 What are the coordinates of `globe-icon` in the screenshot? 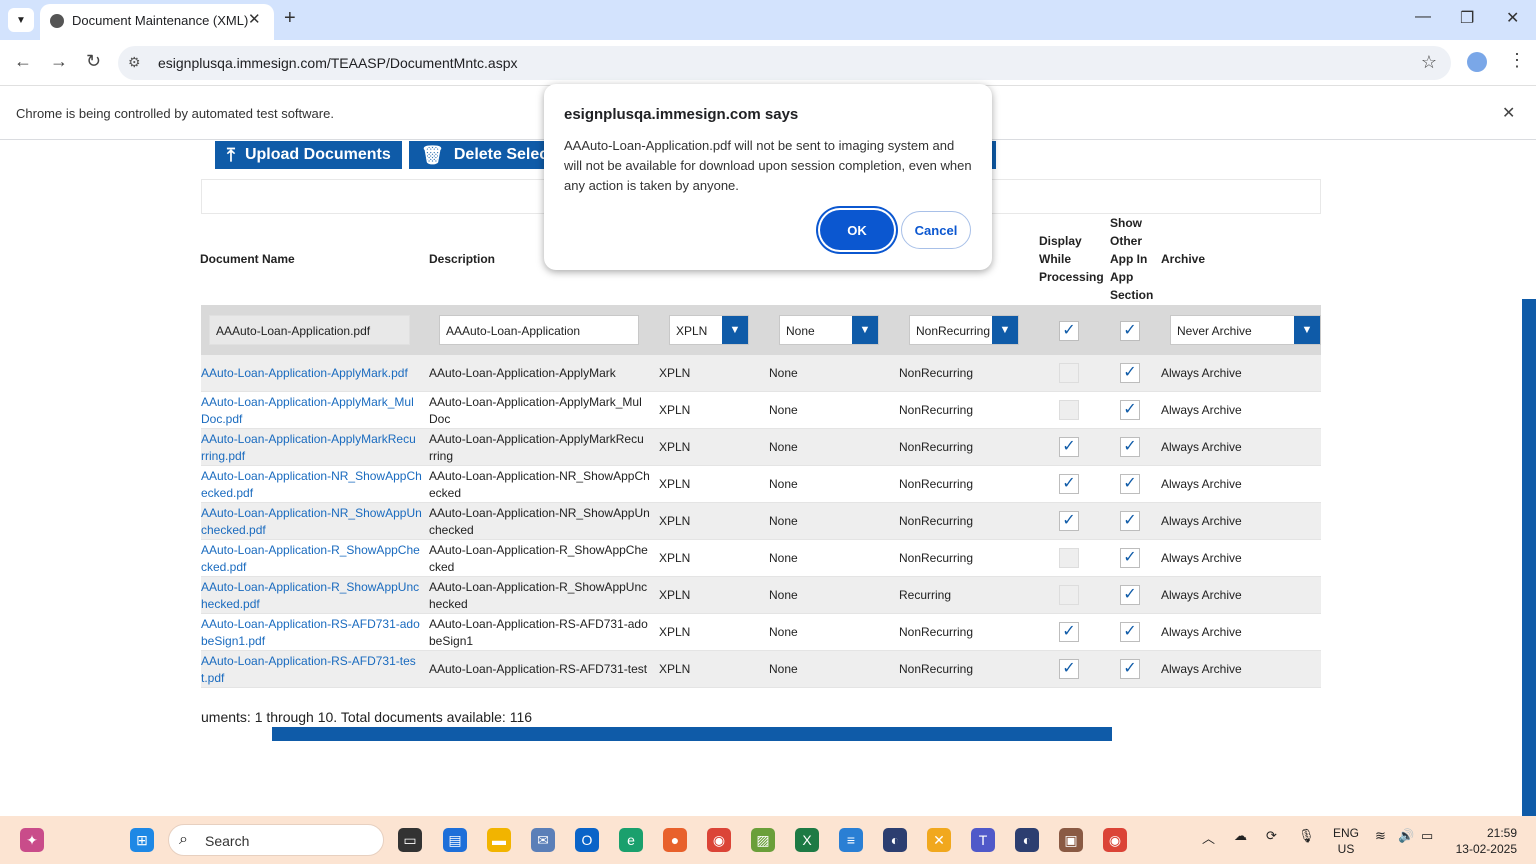 It's located at (57, 21).